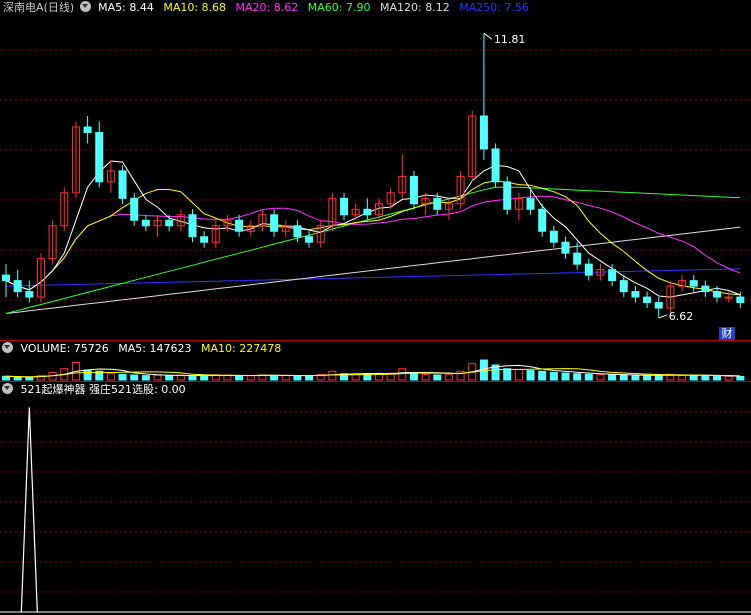 This screenshot has width=751, height=615. What do you see at coordinates (727, 334) in the screenshot?
I see `finance-badge: 财` at bounding box center [727, 334].